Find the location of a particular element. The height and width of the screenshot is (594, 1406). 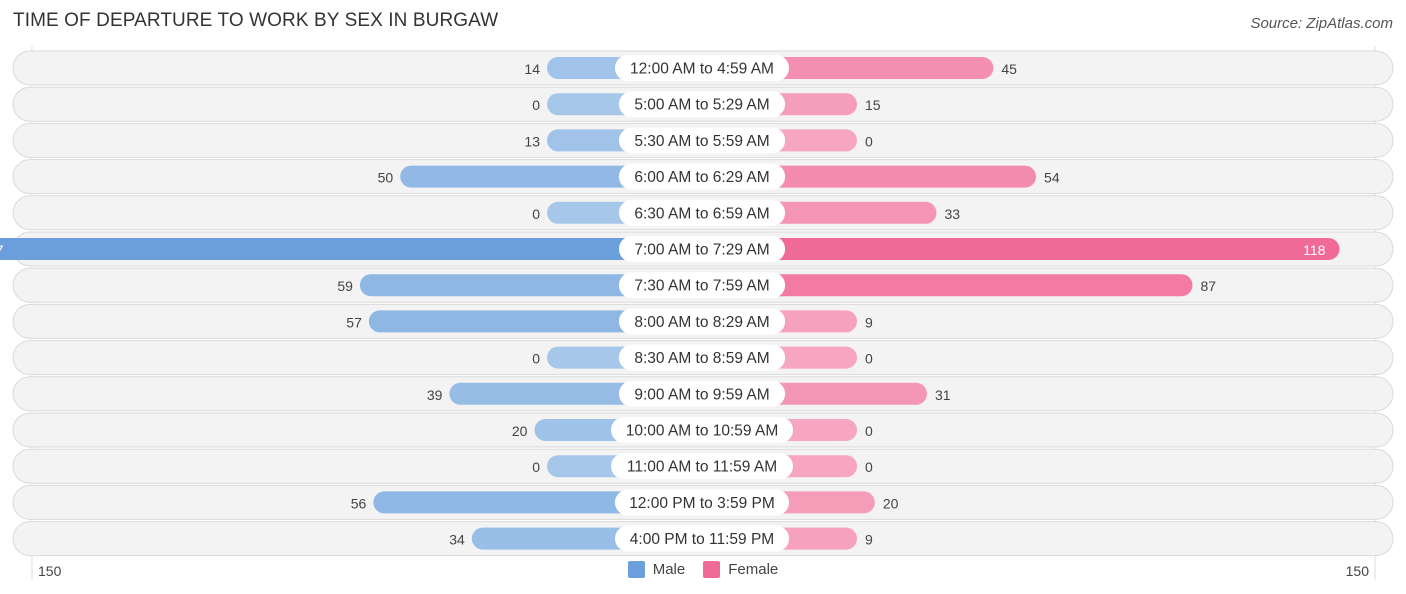

value-label-male: 56 is located at coordinates (359, 503).